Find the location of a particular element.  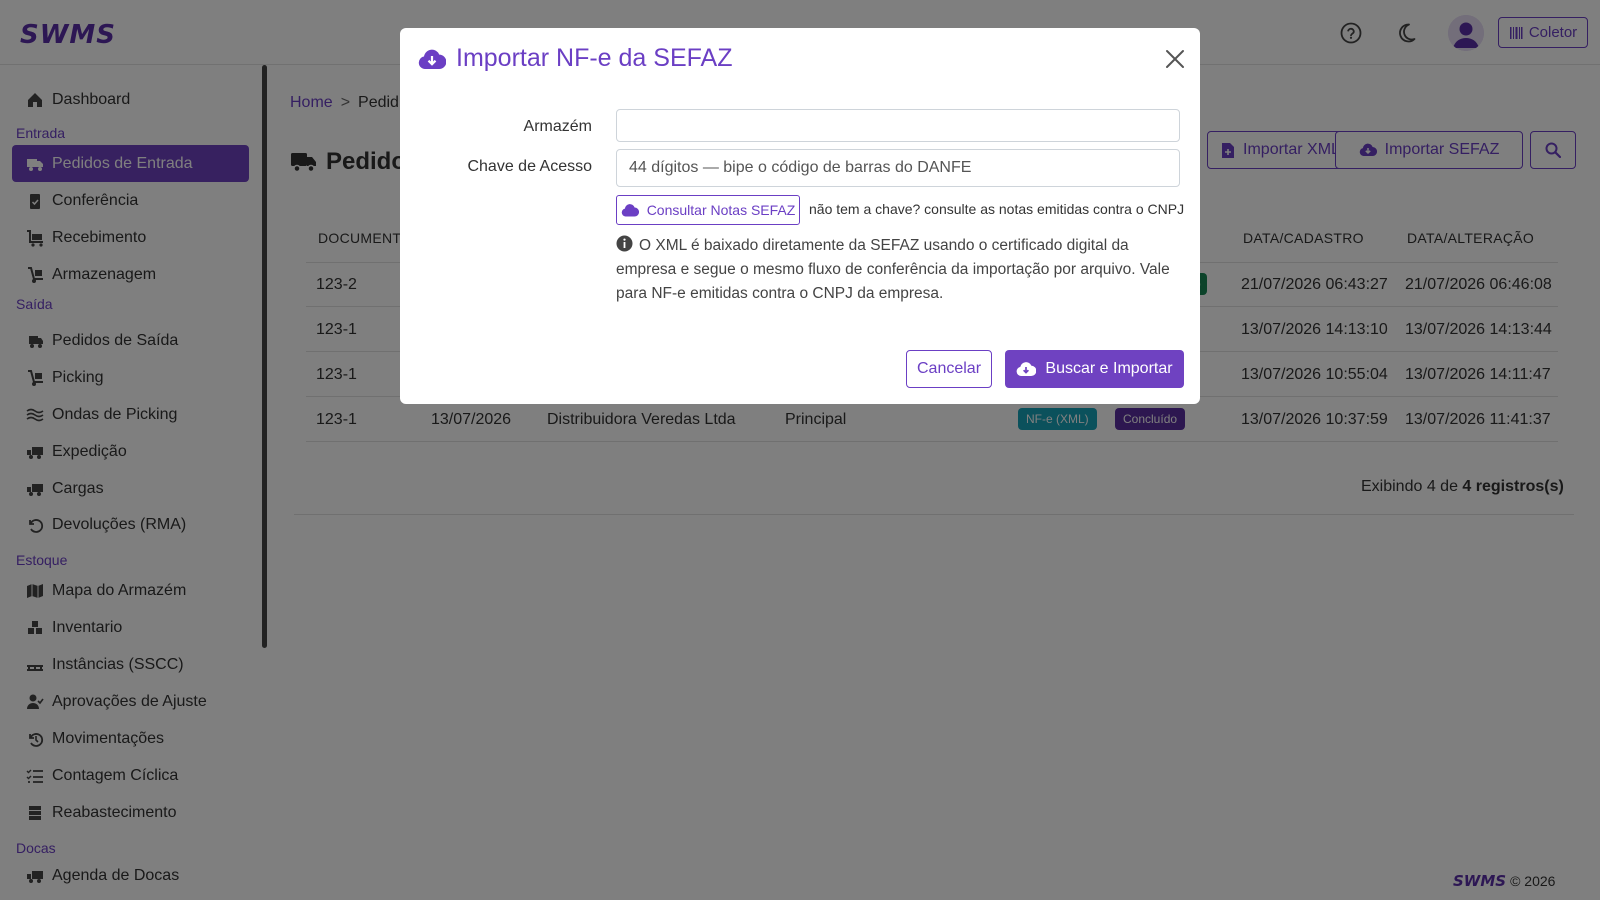

consult-sefaz-button: Consultar Notas SEFAZ is located at coordinates (708, 210).